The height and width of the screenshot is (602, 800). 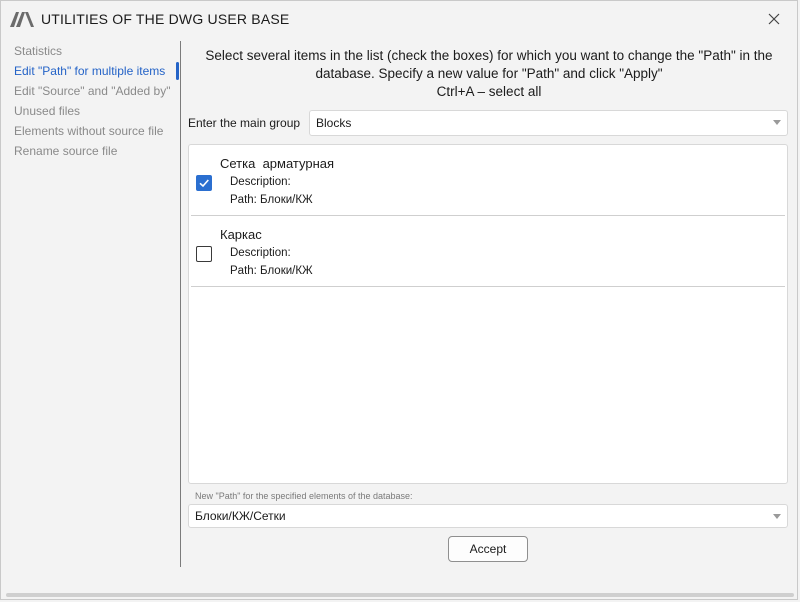 What do you see at coordinates (91, 51) in the screenshot?
I see `sidebar-item-statistics: Statistics` at bounding box center [91, 51].